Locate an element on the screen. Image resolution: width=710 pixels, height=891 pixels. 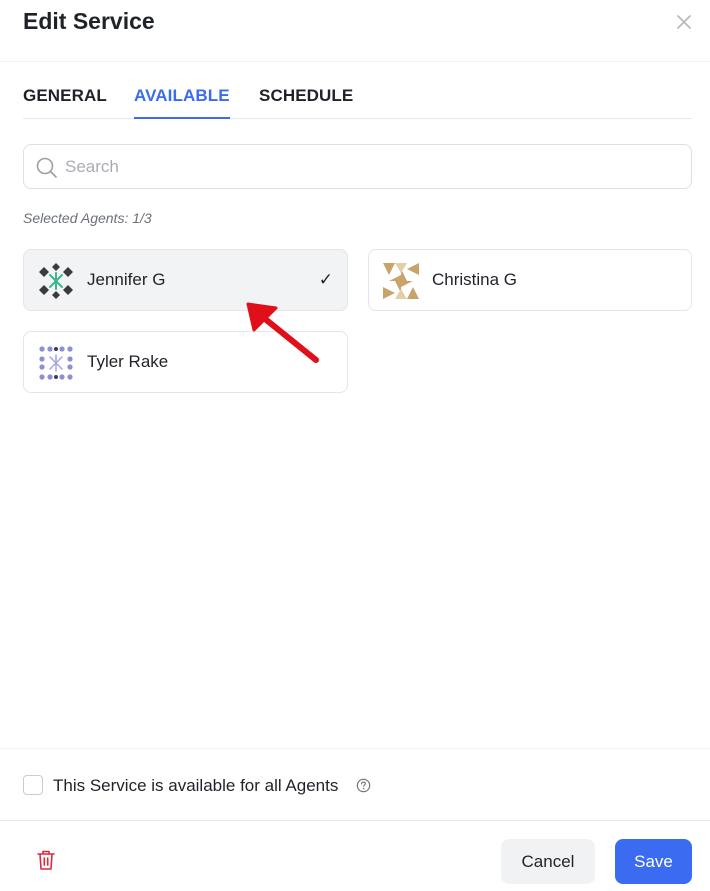
selected-agents-count: Selected Agents: 1/3 is located at coordinates (87, 218).